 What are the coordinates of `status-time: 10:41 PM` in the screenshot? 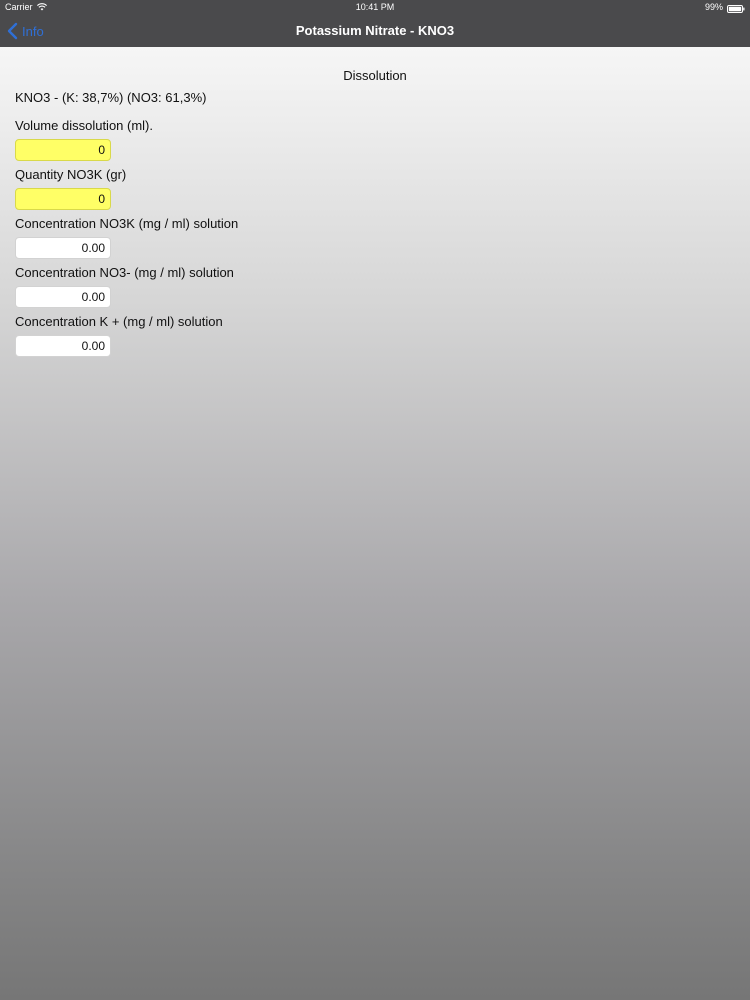 It's located at (375, 7).